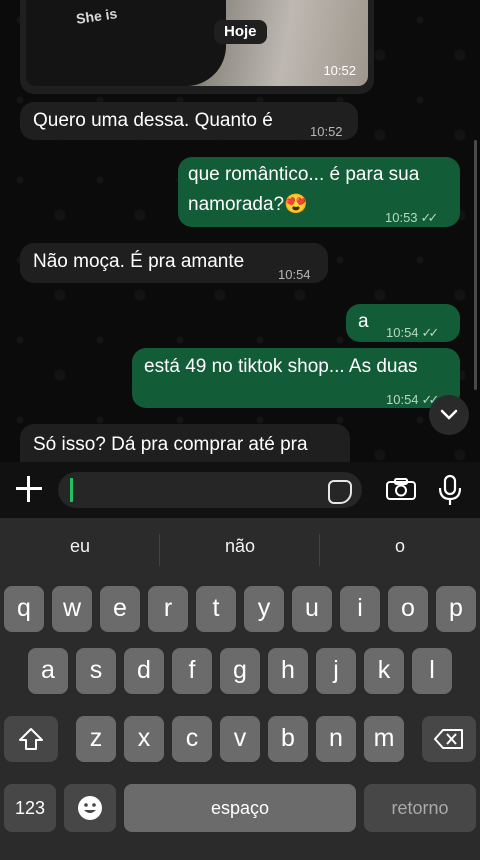  I want to click on key-f: f, so click(192, 671).